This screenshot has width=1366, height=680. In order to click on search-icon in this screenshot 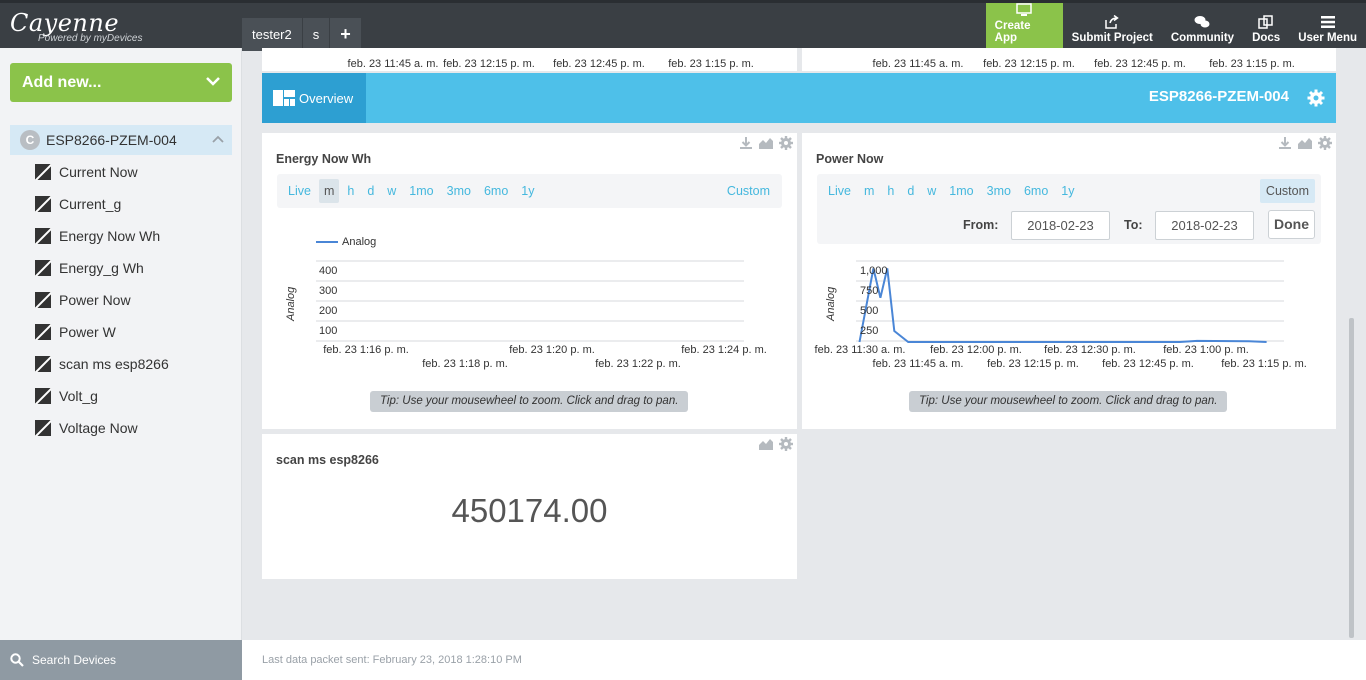, I will do `click(17, 660)`.